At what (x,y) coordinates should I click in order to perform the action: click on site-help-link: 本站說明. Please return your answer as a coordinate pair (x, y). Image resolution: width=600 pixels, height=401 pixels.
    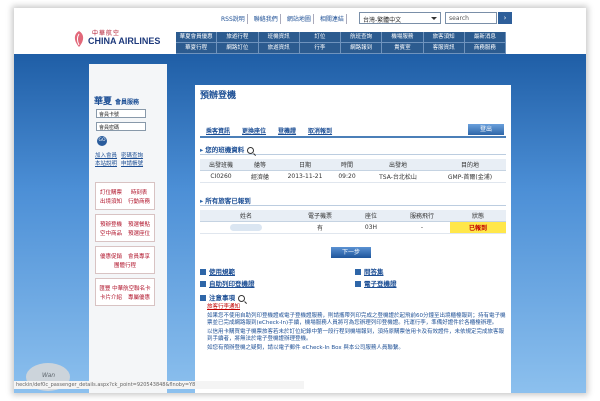
    Looking at the image, I should click on (106, 163).